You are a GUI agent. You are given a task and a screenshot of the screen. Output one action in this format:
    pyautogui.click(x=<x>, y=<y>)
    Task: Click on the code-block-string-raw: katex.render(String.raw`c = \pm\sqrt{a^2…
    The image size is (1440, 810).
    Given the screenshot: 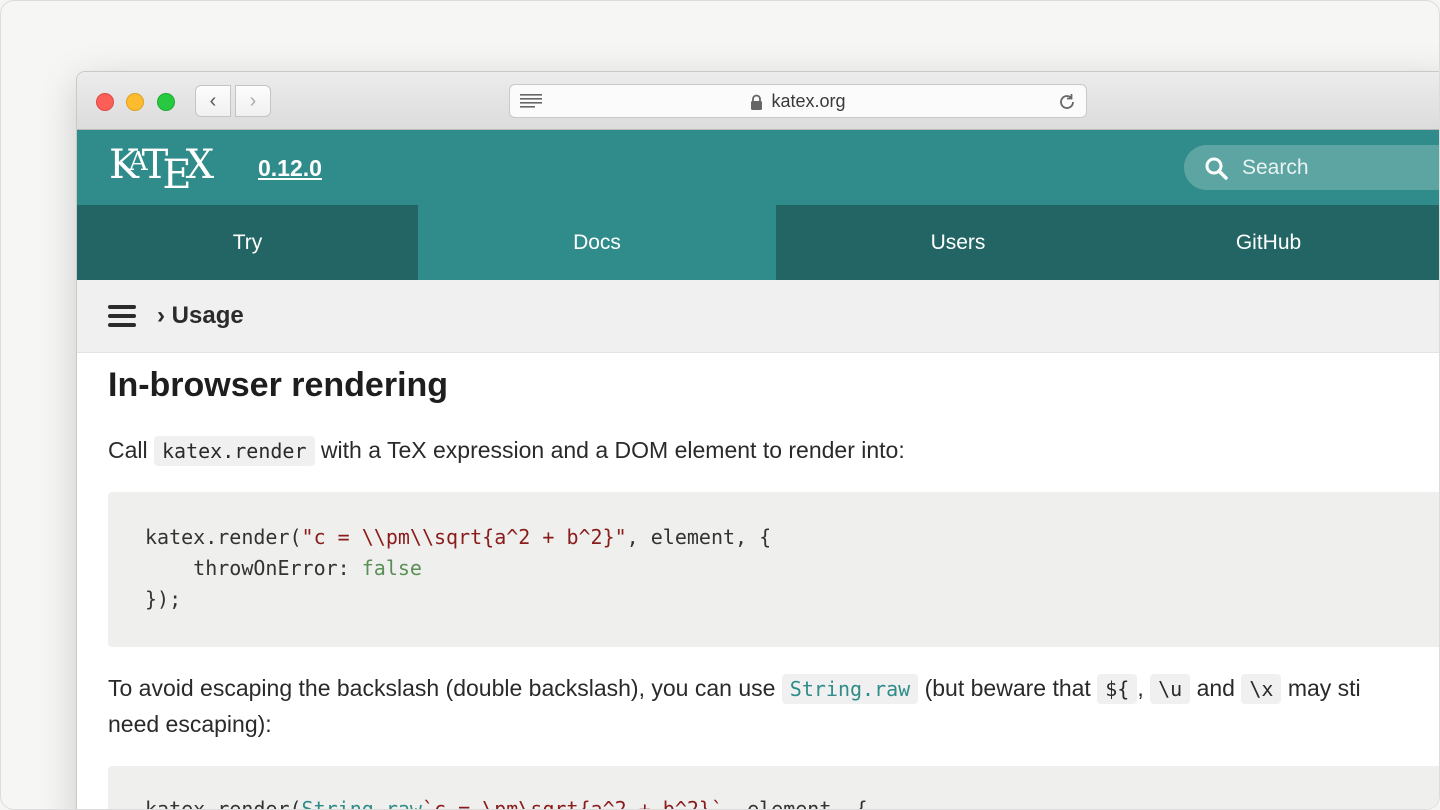 What is the action you would take?
    pyautogui.click(x=773, y=788)
    